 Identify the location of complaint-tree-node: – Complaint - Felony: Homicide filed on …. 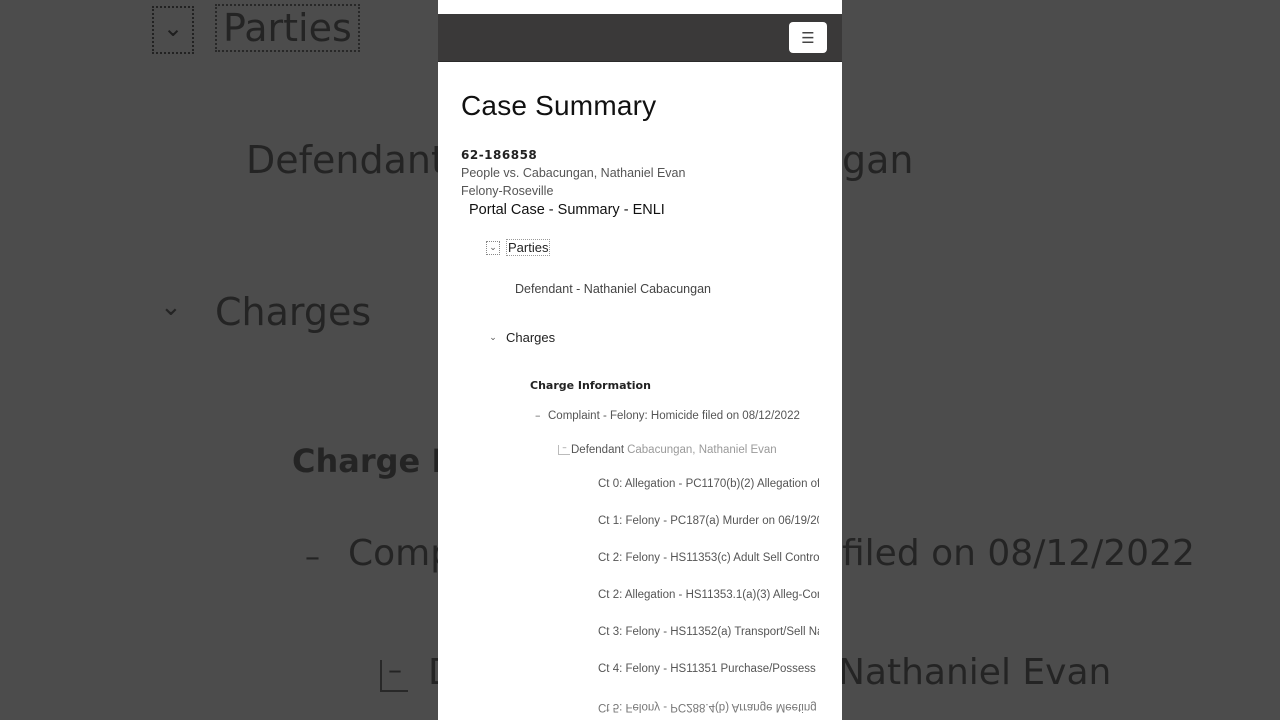
(688, 415).